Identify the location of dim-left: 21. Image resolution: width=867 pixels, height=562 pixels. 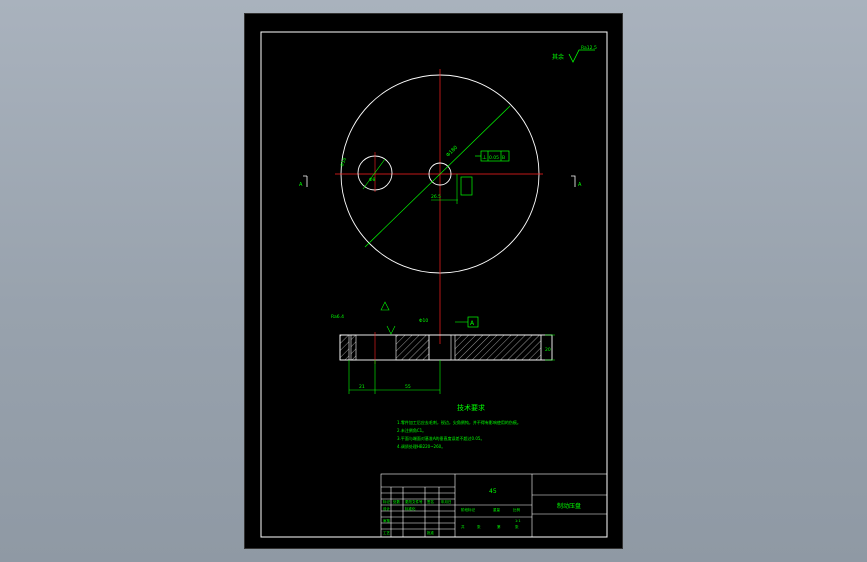
(362, 387).